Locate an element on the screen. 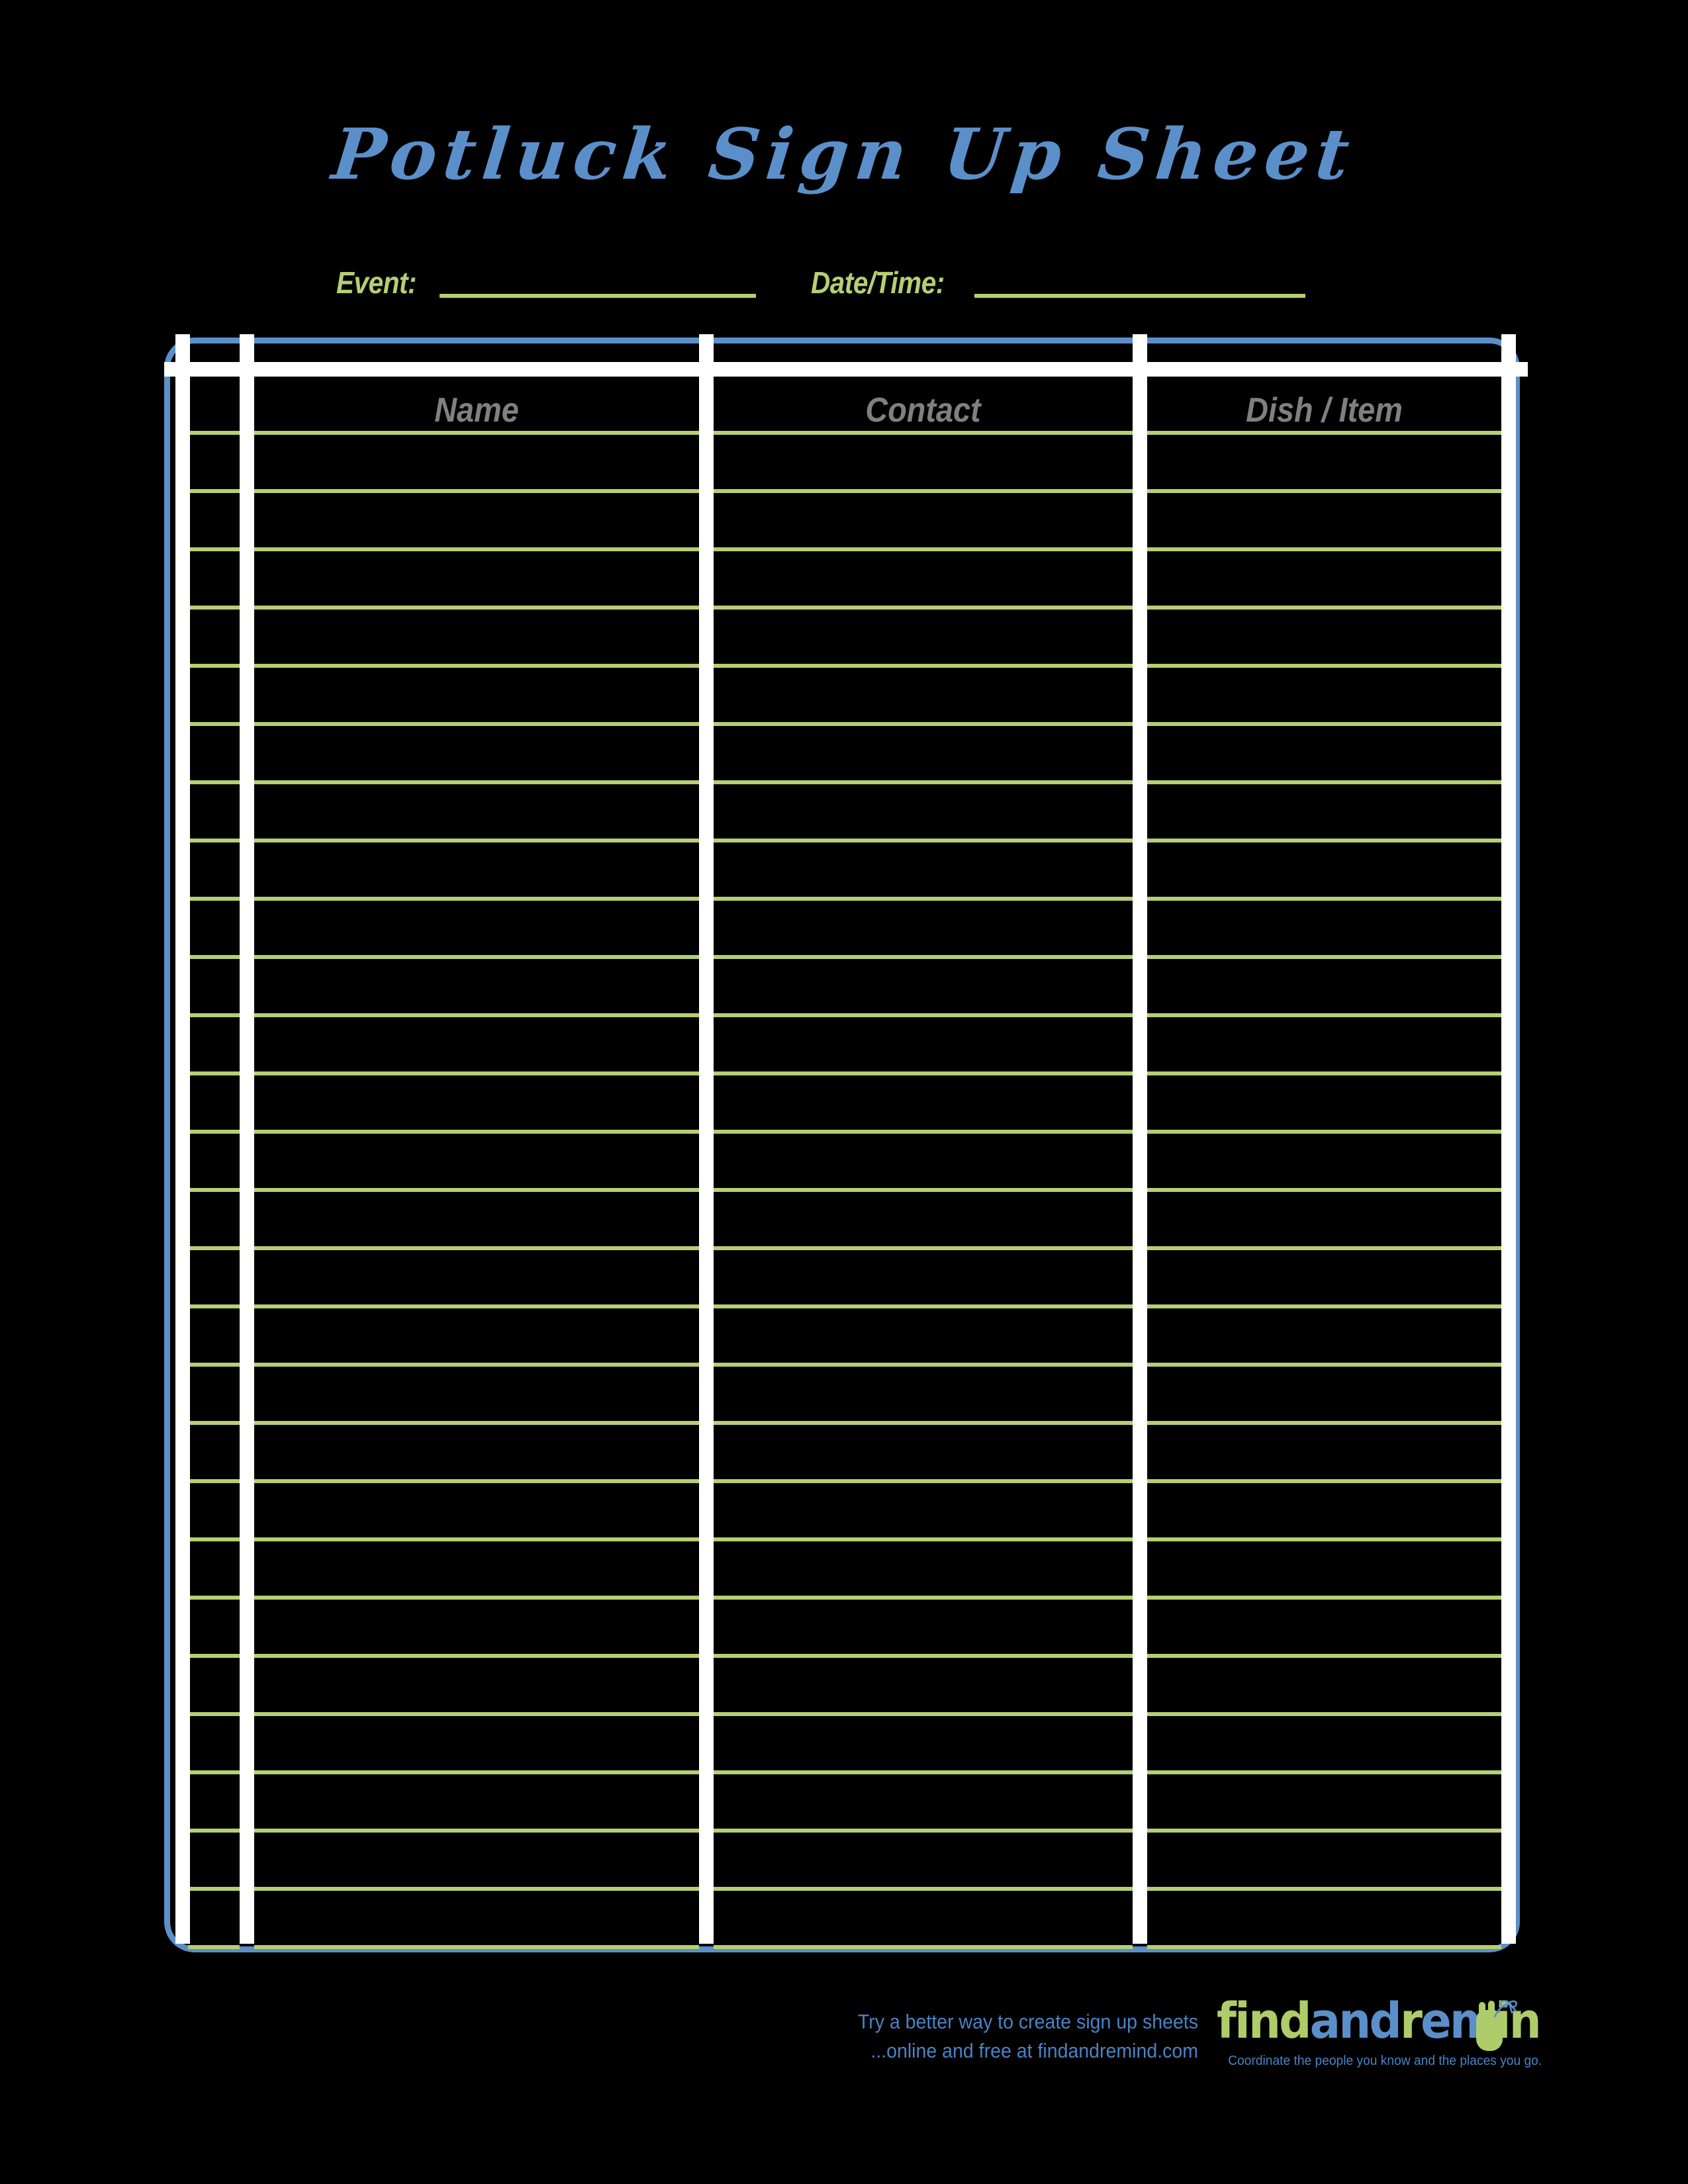 The image size is (1688, 2184). column-divider-left-gutter is located at coordinates (182, 1139).